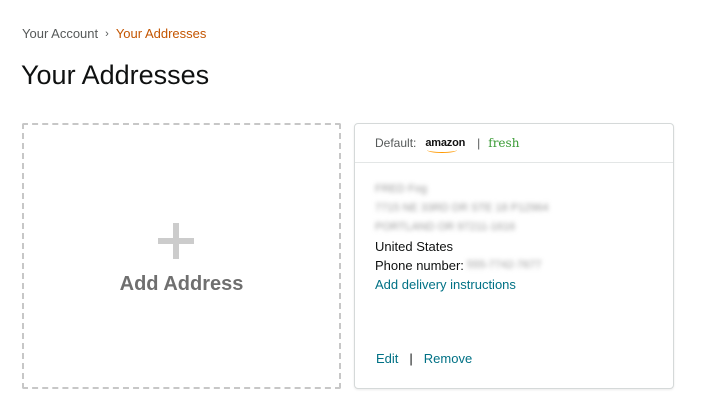 This screenshot has width=710, height=410. I want to click on amazon-logo: amazon, so click(445, 145).